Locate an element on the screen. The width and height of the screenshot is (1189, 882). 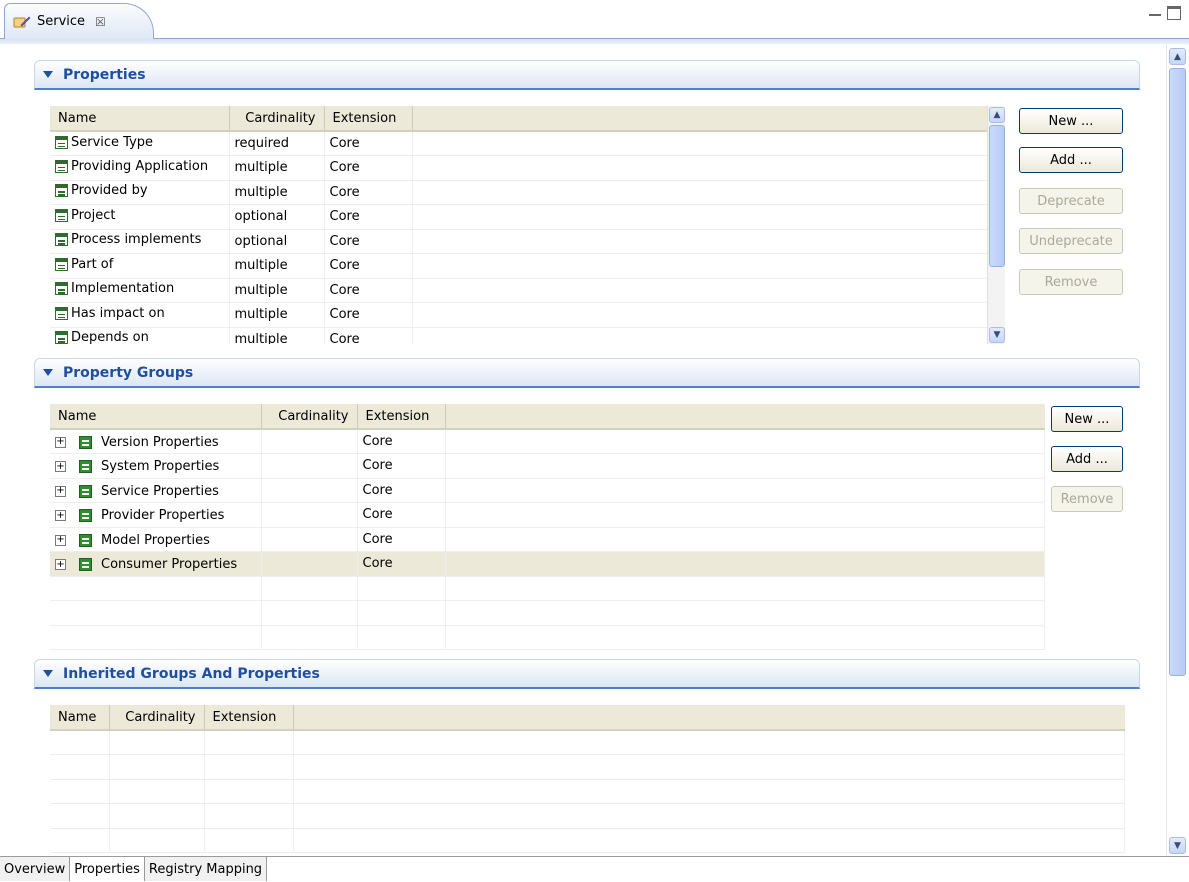
group-name: System Properties is located at coordinates (160, 466).